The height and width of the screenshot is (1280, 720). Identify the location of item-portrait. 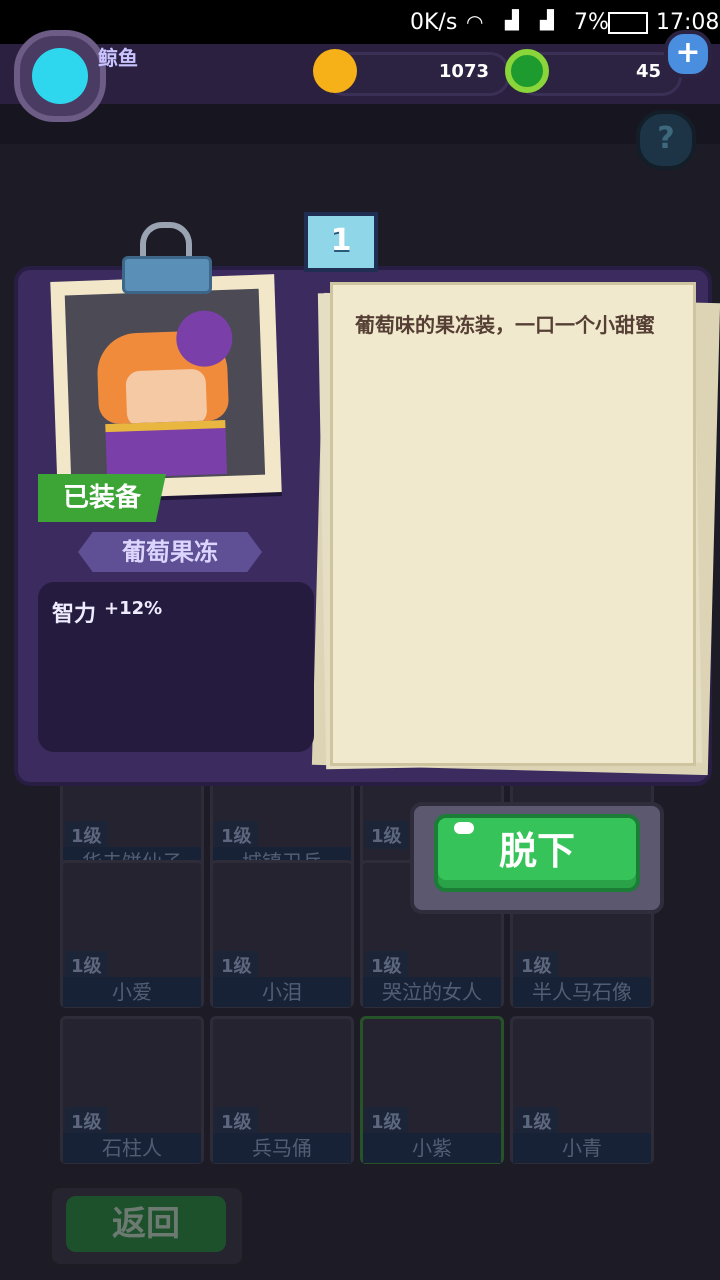
(165, 385).